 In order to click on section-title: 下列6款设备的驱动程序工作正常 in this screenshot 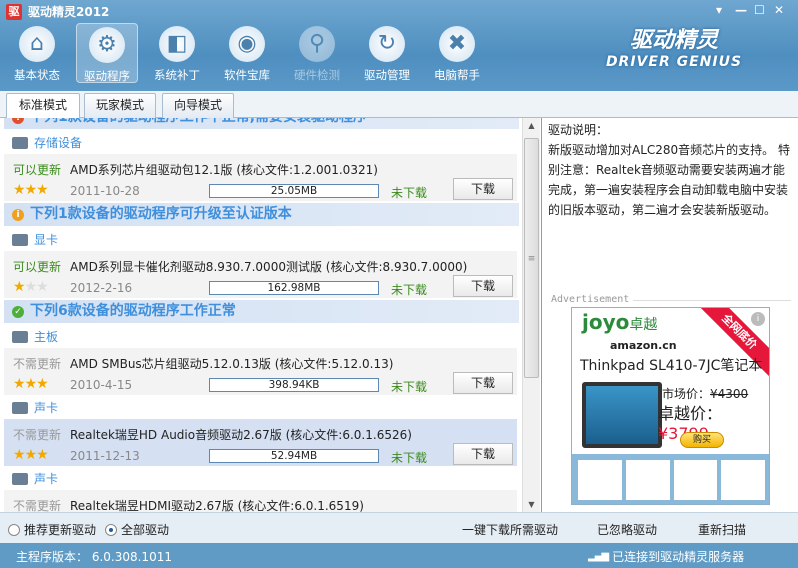, I will do `click(133, 311)`.